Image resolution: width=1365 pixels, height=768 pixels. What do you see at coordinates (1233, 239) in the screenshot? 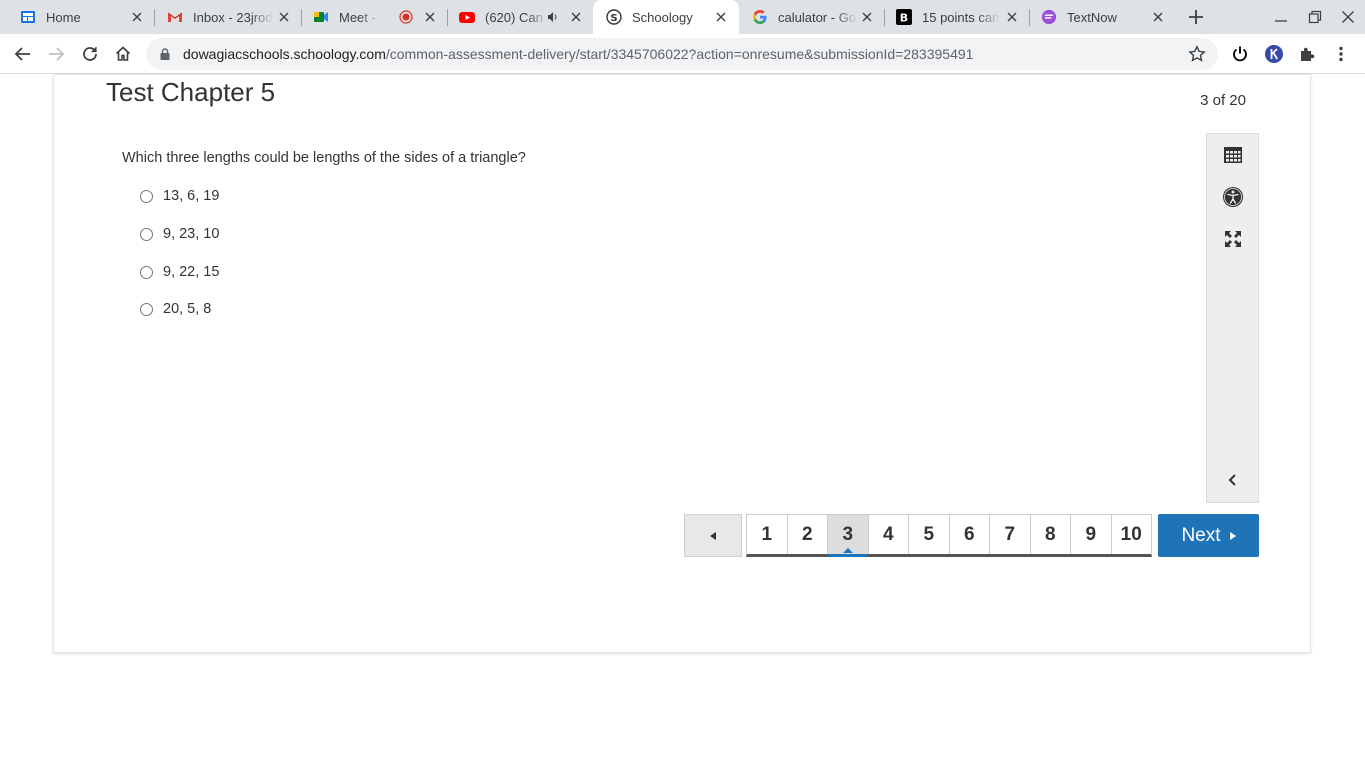
I see `fullscreen-tool-button` at bounding box center [1233, 239].